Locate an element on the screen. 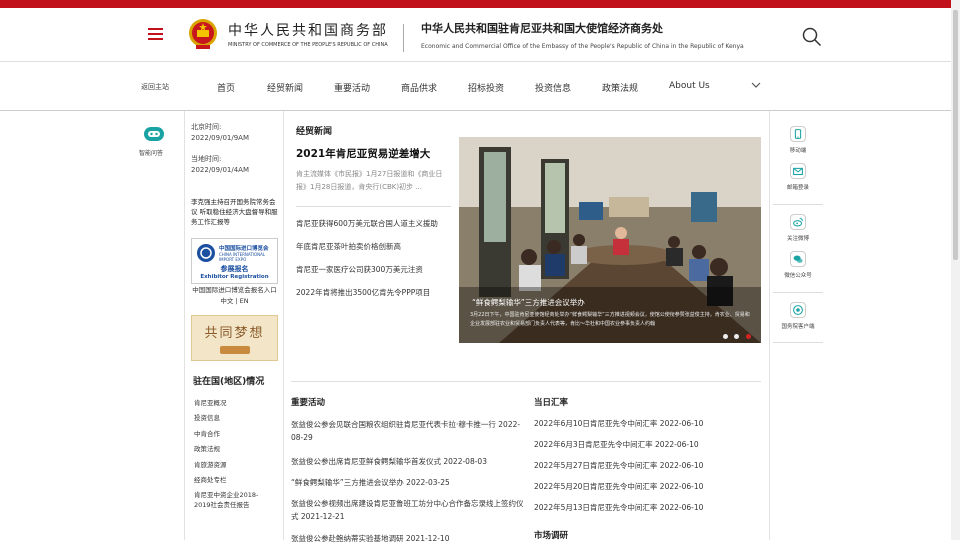 The height and width of the screenshot is (545, 960). nav-home: 首页 is located at coordinates (226, 87).